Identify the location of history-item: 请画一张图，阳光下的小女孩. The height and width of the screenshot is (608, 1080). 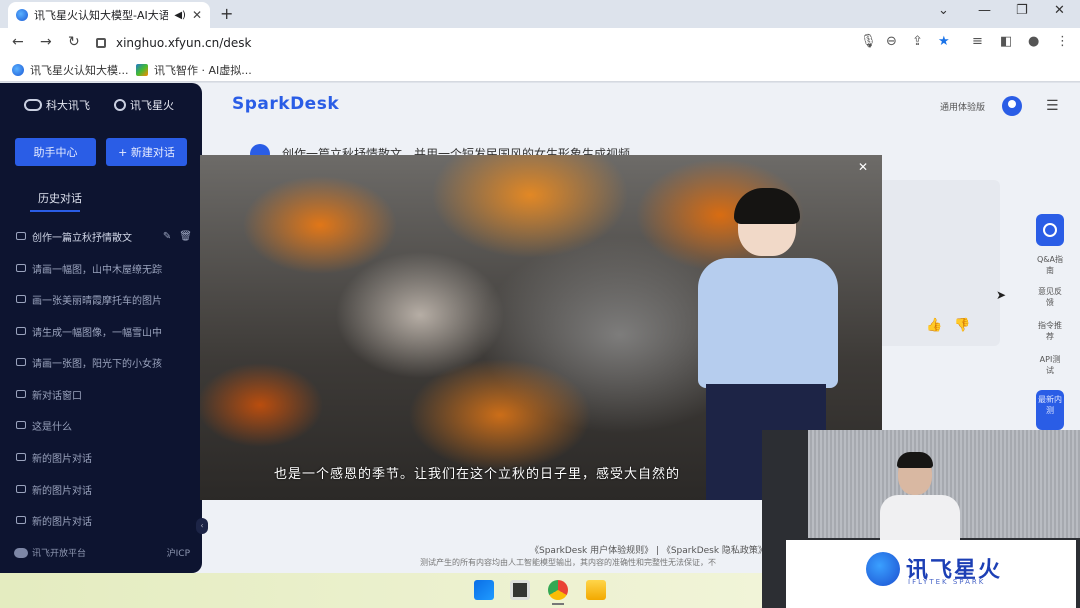
(104, 362).